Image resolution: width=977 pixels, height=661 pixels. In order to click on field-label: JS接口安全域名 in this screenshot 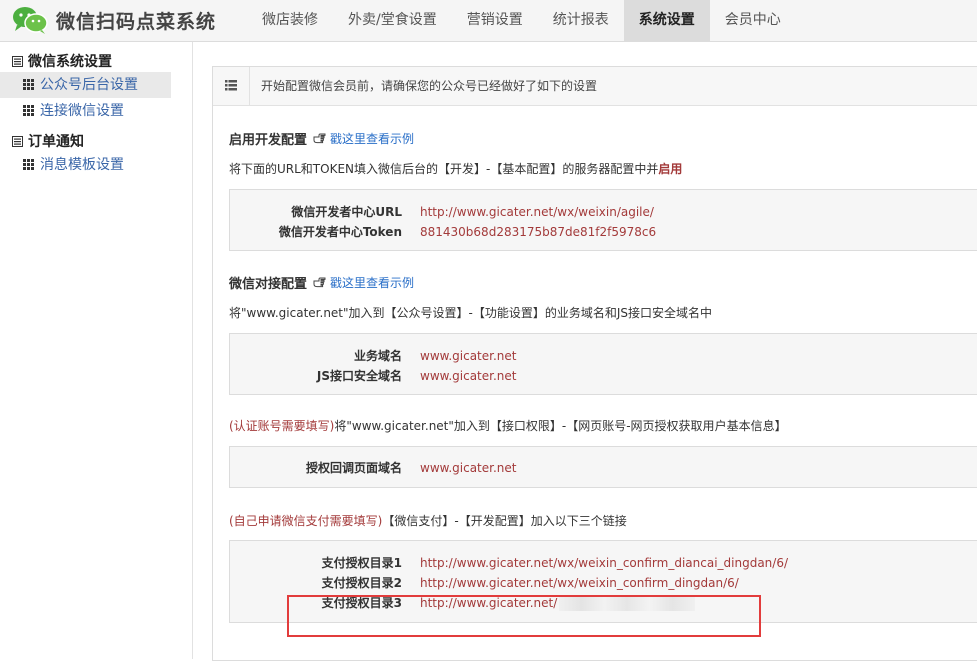, I will do `click(359, 376)`.